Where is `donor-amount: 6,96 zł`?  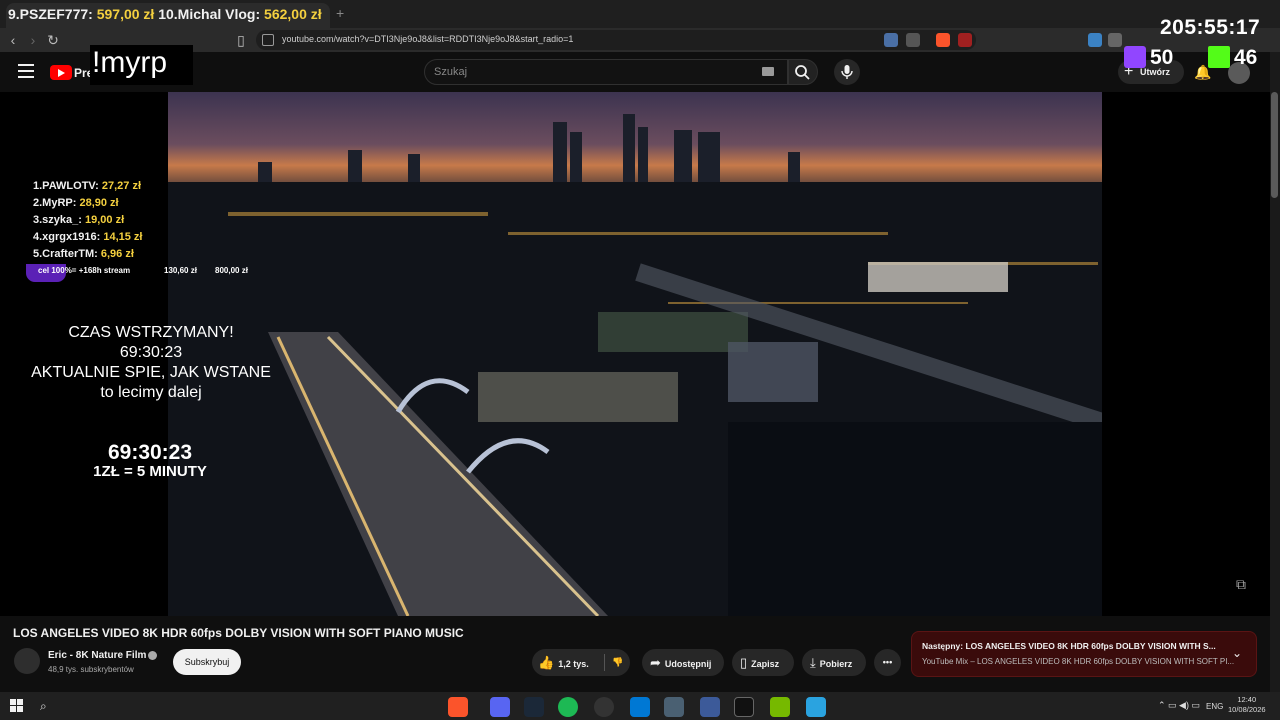 donor-amount: 6,96 zł is located at coordinates (117, 254).